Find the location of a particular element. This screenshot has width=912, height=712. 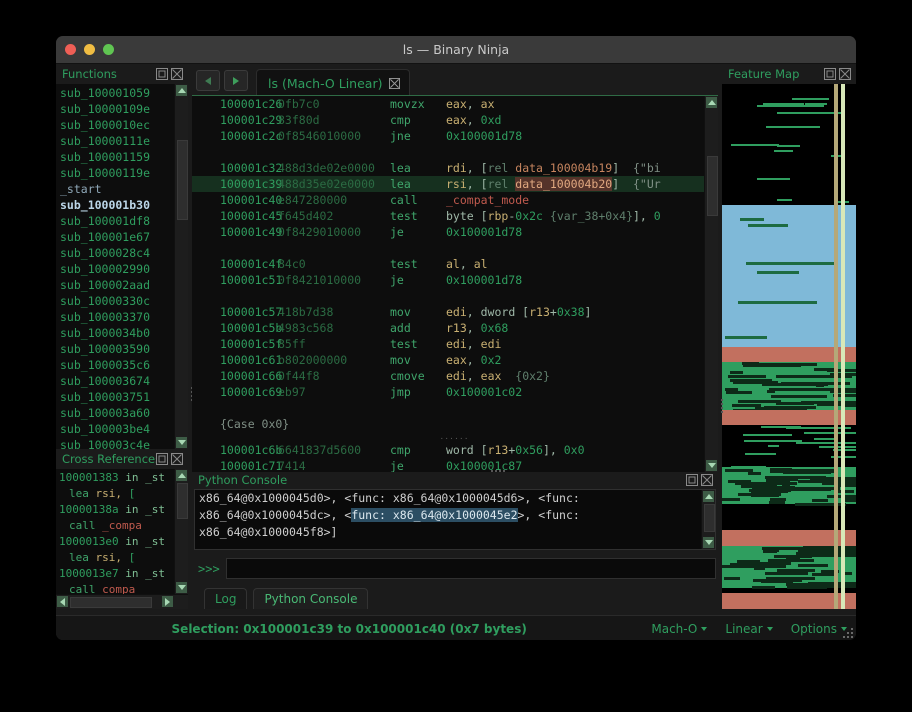

instruction-address: 100001c66 is located at coordinates (237, 376).